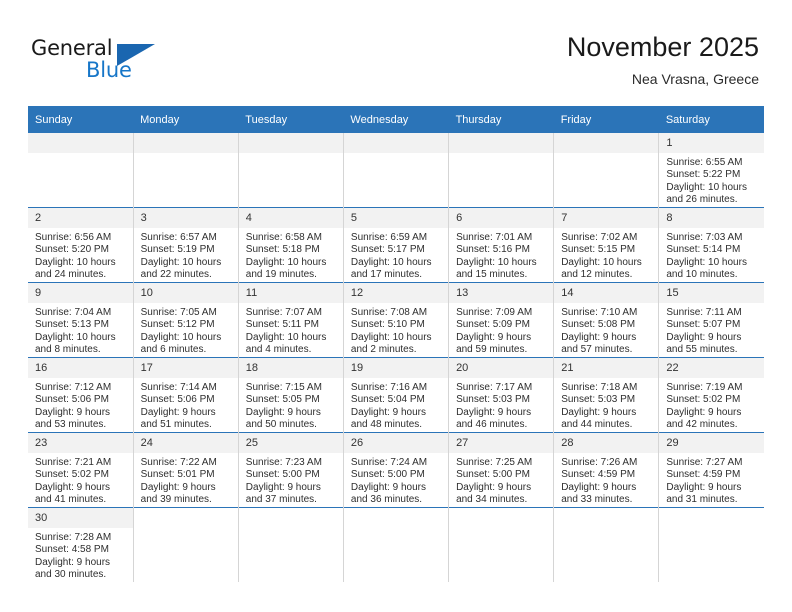  Describe the element at coordinates (71, 575) in the screenshot. I see `daylight-text-line2: and 30 minutes.` at that location.